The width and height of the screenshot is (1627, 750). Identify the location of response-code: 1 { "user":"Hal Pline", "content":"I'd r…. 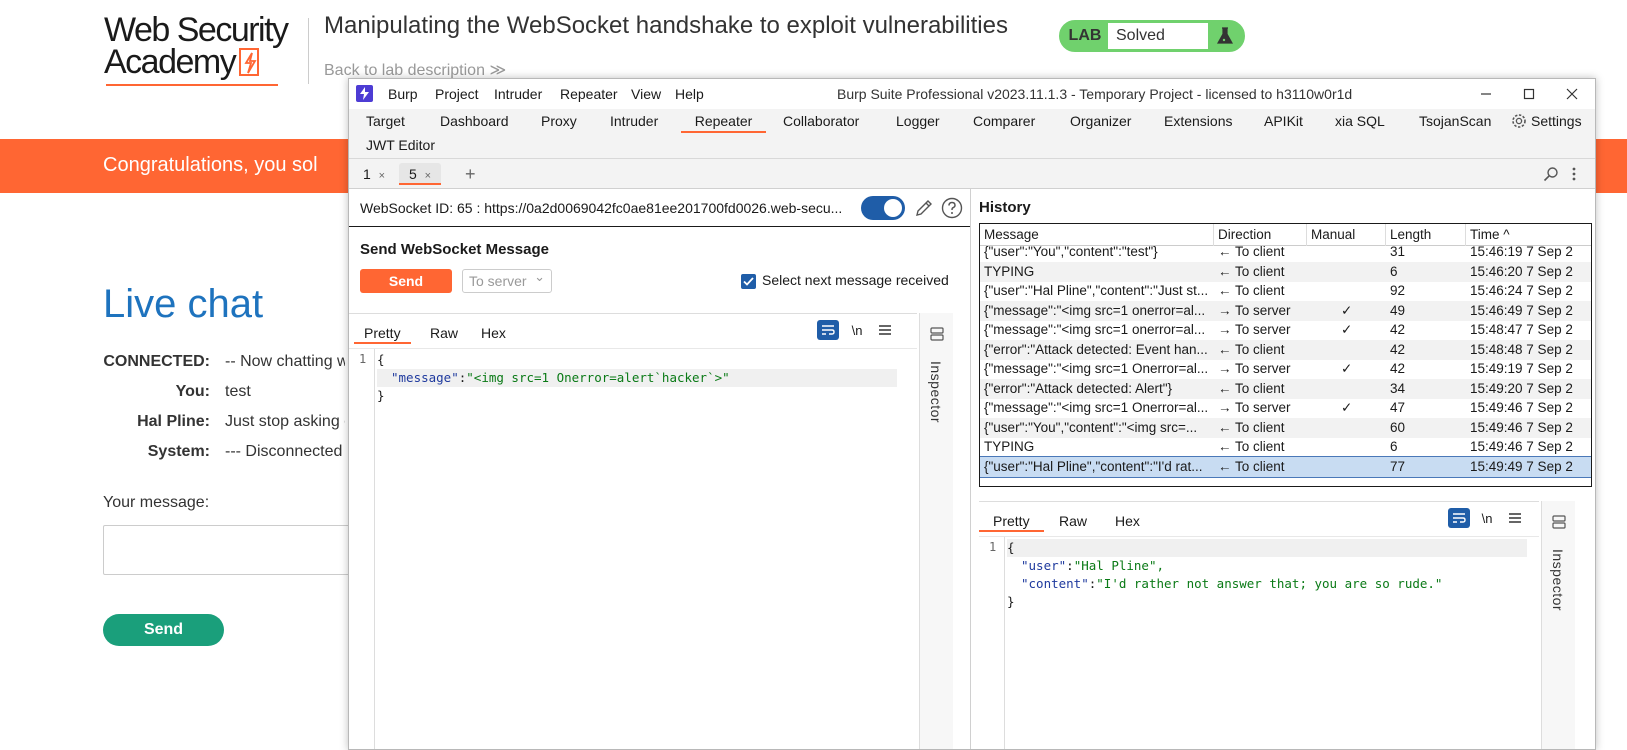
(1259, 642).